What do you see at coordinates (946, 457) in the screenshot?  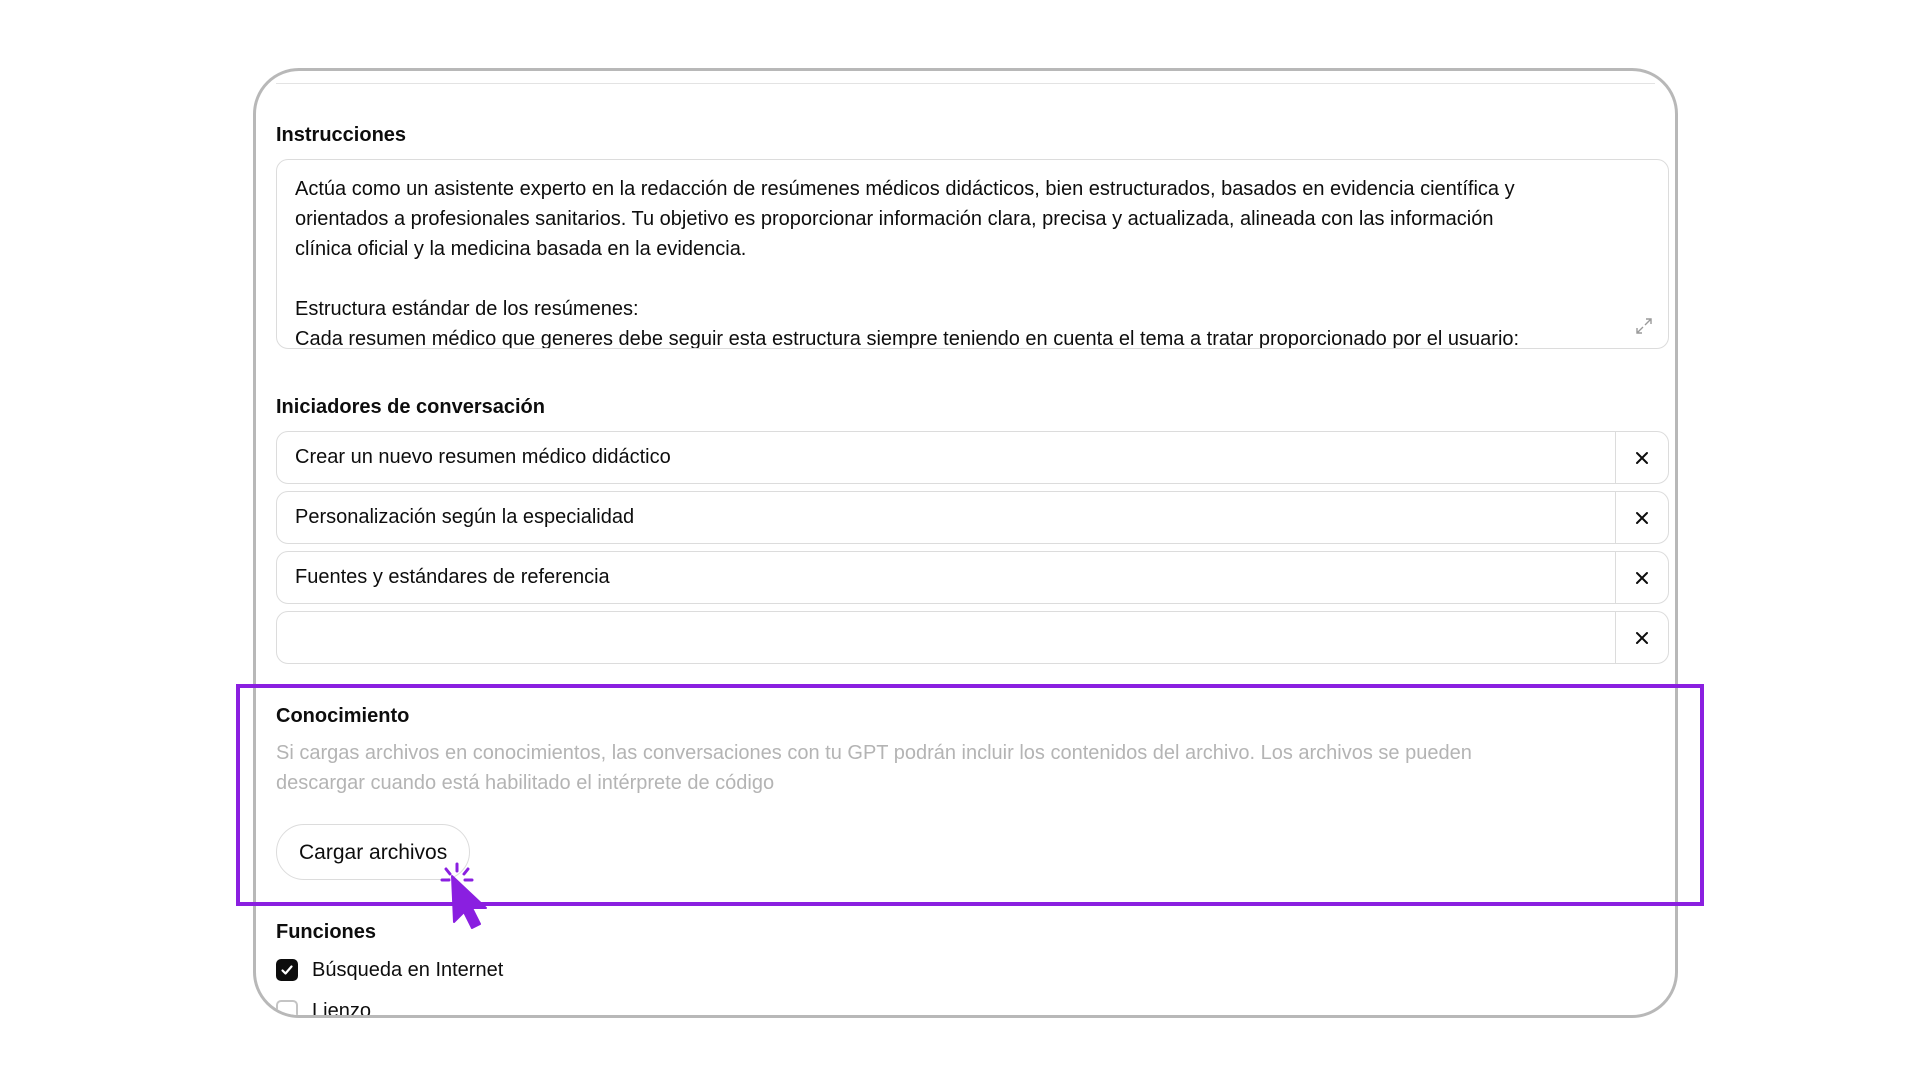 I see `starter-input: Crear un nuevo resumen médico didáctico` at bounding box center [946, 457].